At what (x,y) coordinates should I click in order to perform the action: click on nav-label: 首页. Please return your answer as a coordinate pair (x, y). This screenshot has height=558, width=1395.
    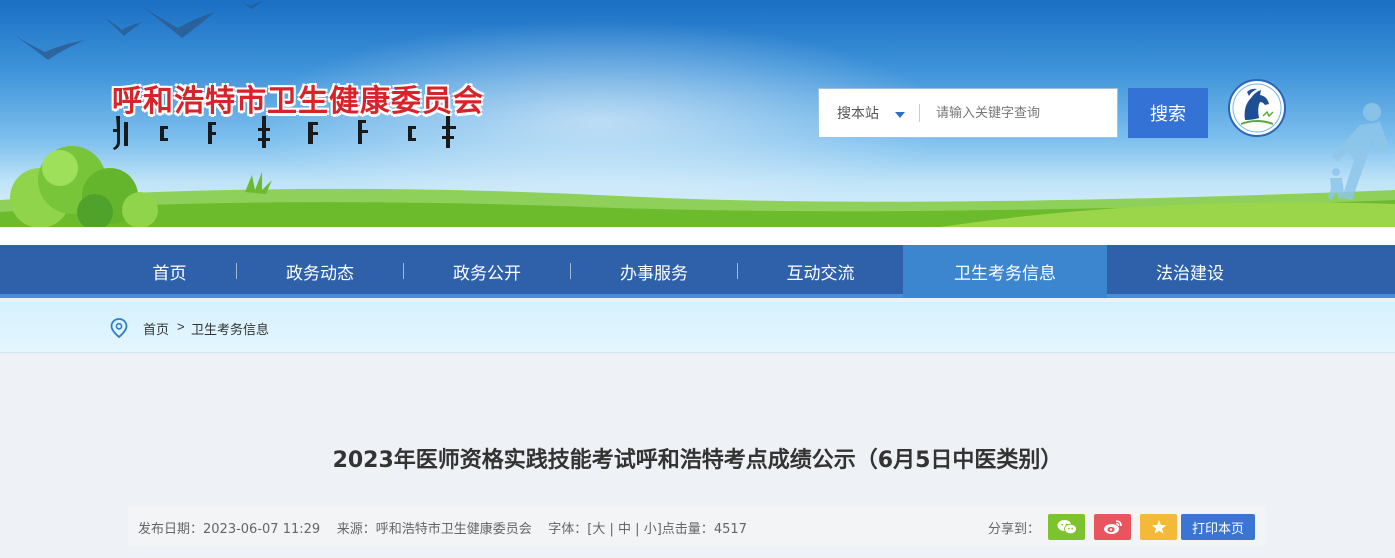
    Looking at the image, I should click on (169, 274).